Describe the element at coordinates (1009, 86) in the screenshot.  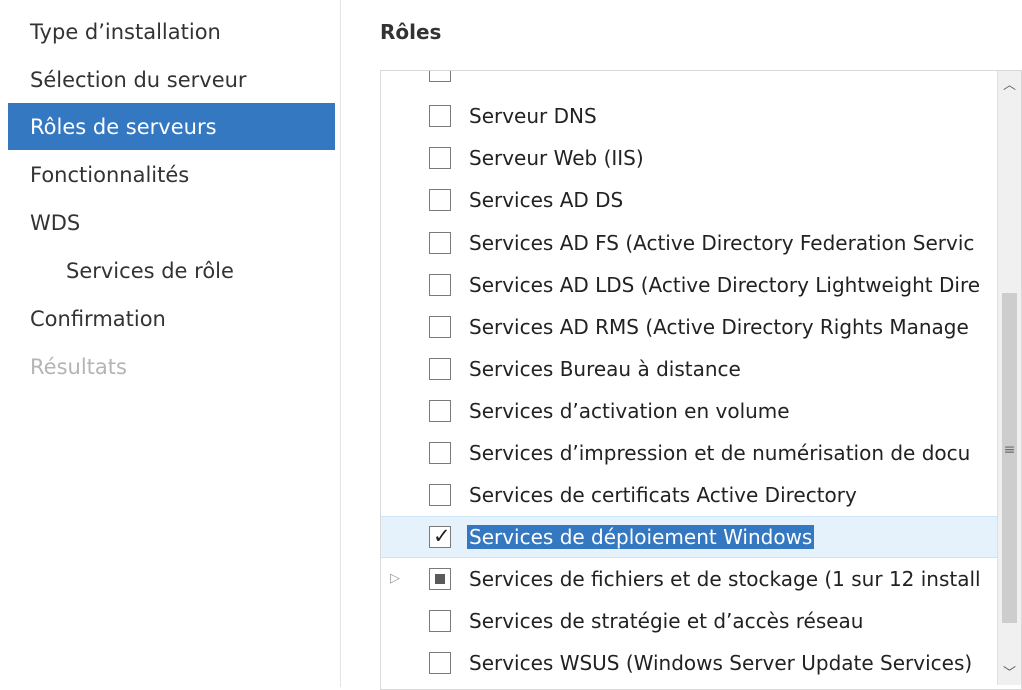
I see `chevron-up-icon: ︿` at that location.